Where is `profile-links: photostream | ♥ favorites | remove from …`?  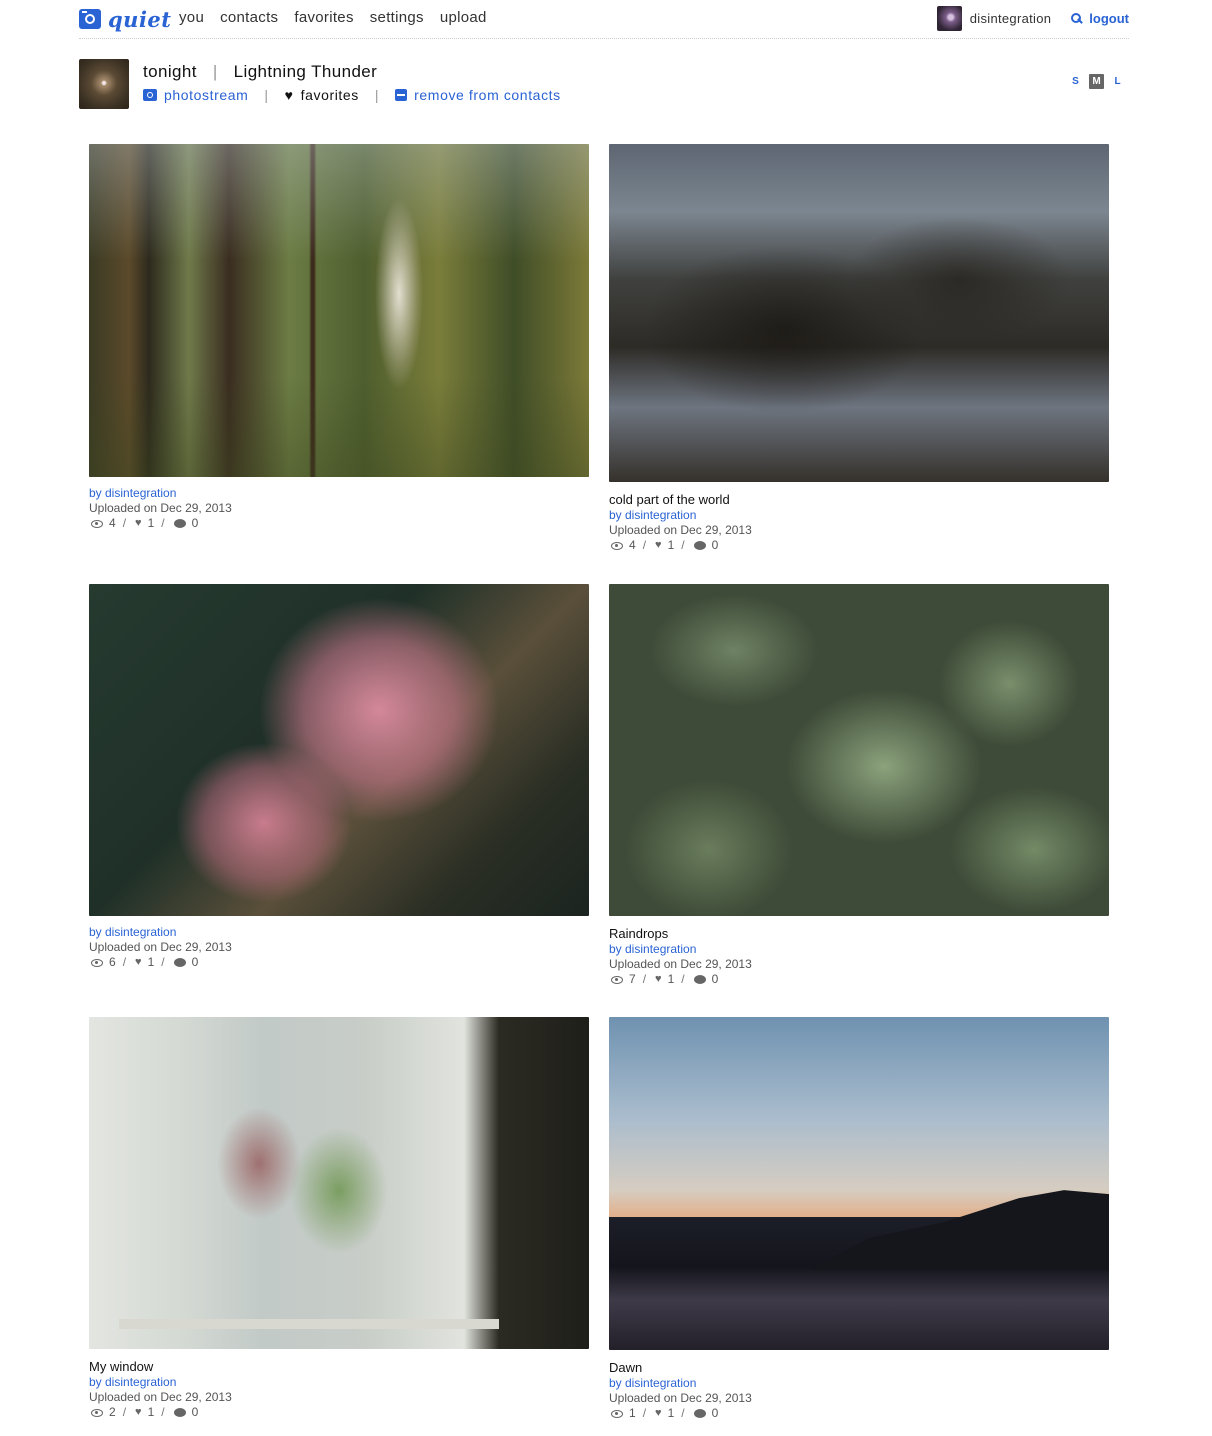
profile-links: photostream | ♥ favorites | remove from … is located at coordinates (352, 95).